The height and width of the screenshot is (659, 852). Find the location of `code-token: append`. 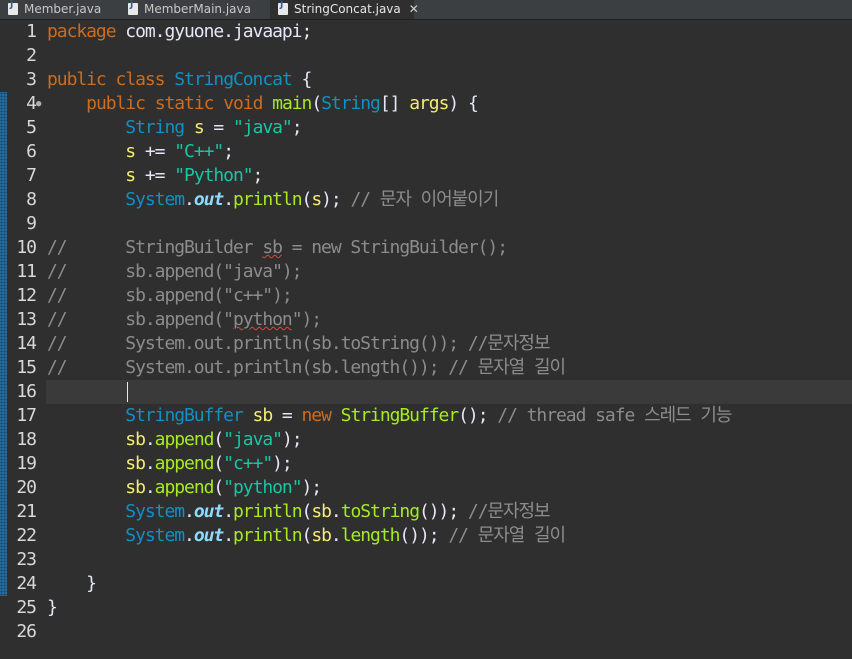

code-token: append is located at coordinates (184, 487).